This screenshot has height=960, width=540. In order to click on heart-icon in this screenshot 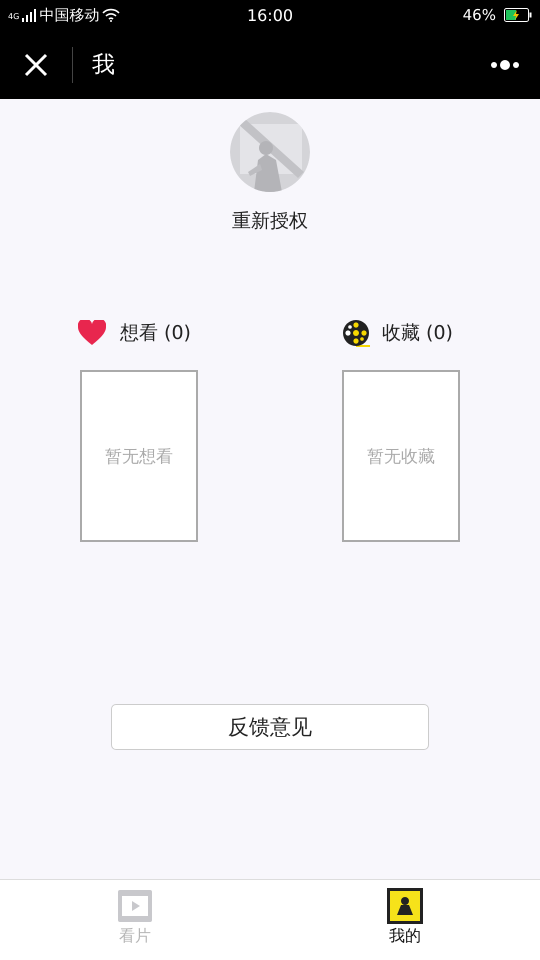, I will do `click(92, 333)`.